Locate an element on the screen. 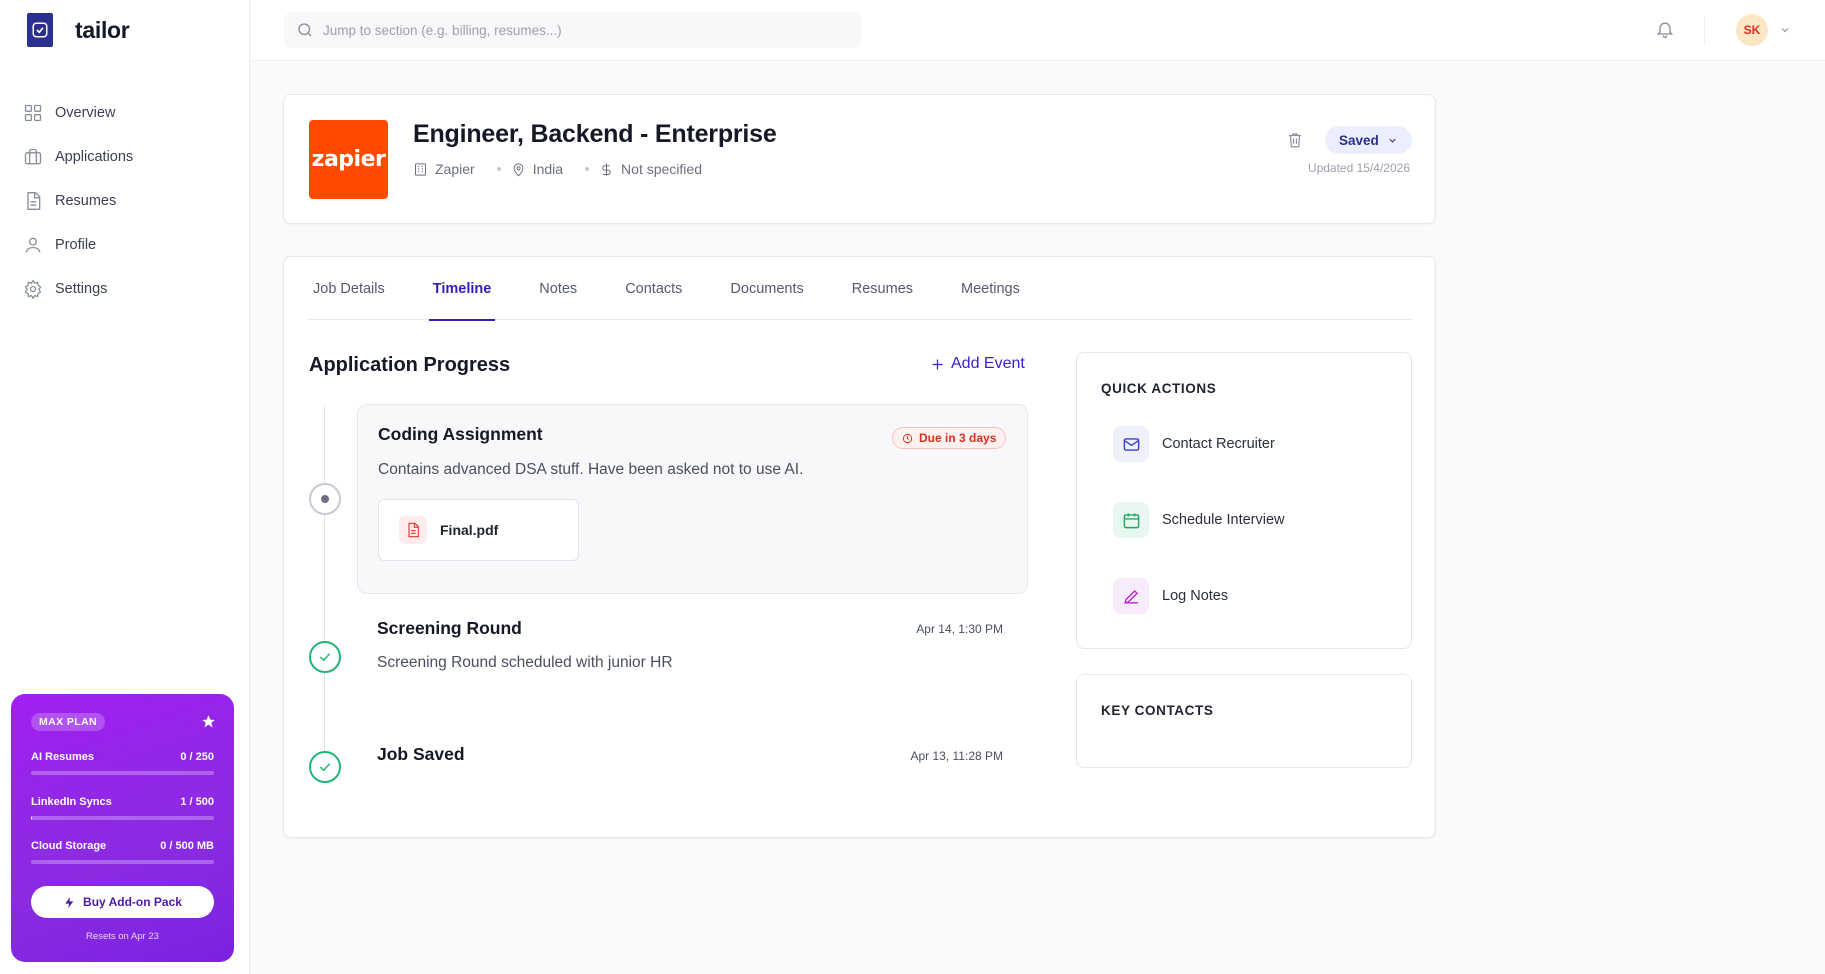 This screenshot has height=974, width=1825. usage-value: 1 / 500 is located at coordinates (197, 802).